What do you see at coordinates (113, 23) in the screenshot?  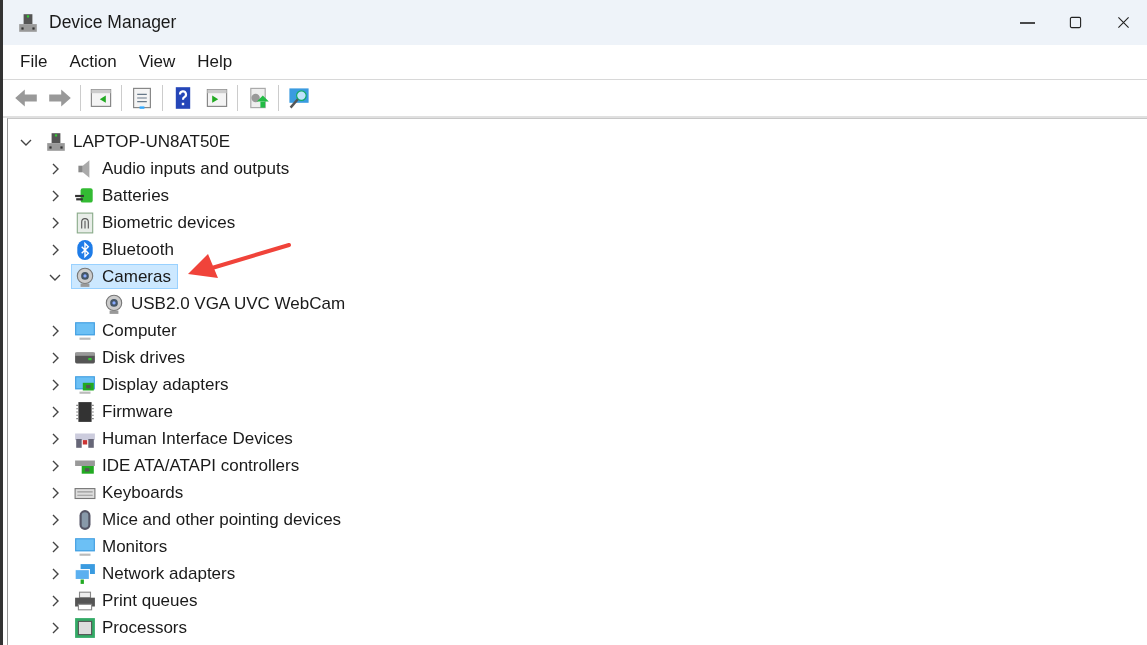 I see `window-title: Device Manager` at bounding box center [113, 23].